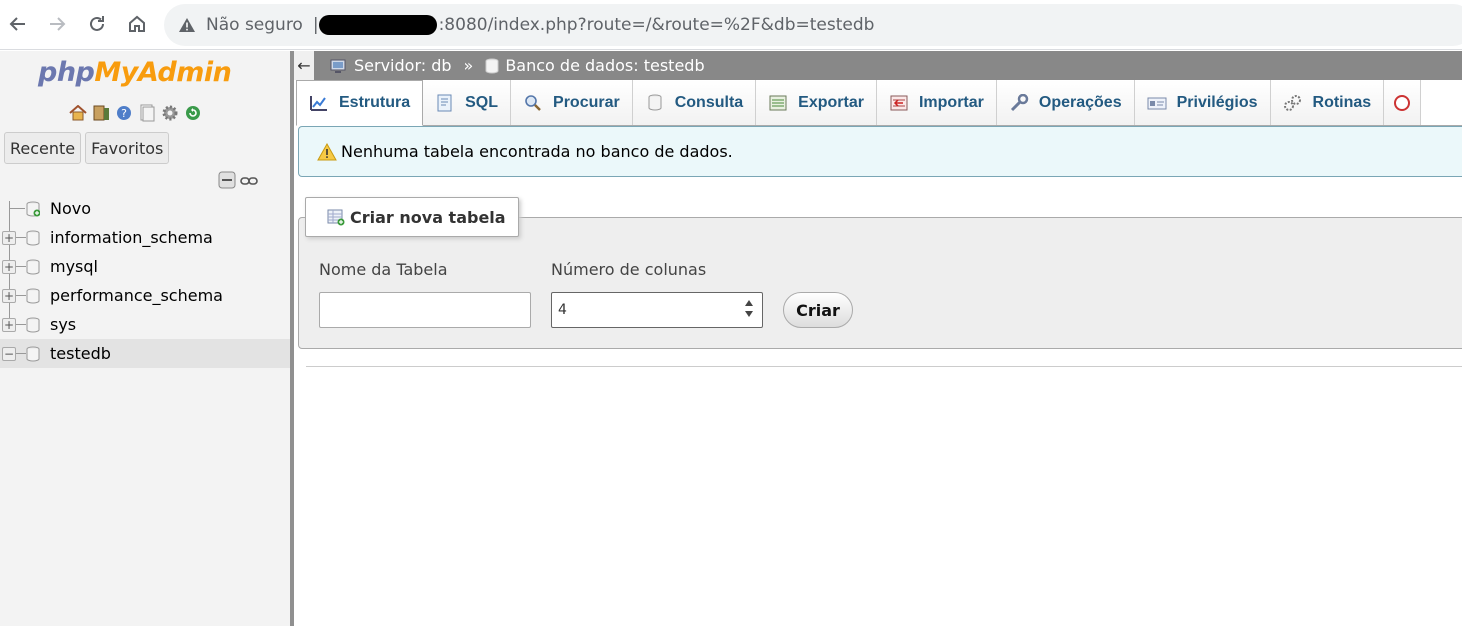 The width and height of the screenshot is (1462, 626). Describe the element at coordinates (292, 338) in the screenshot. I see `navigation-resizer` at that location.